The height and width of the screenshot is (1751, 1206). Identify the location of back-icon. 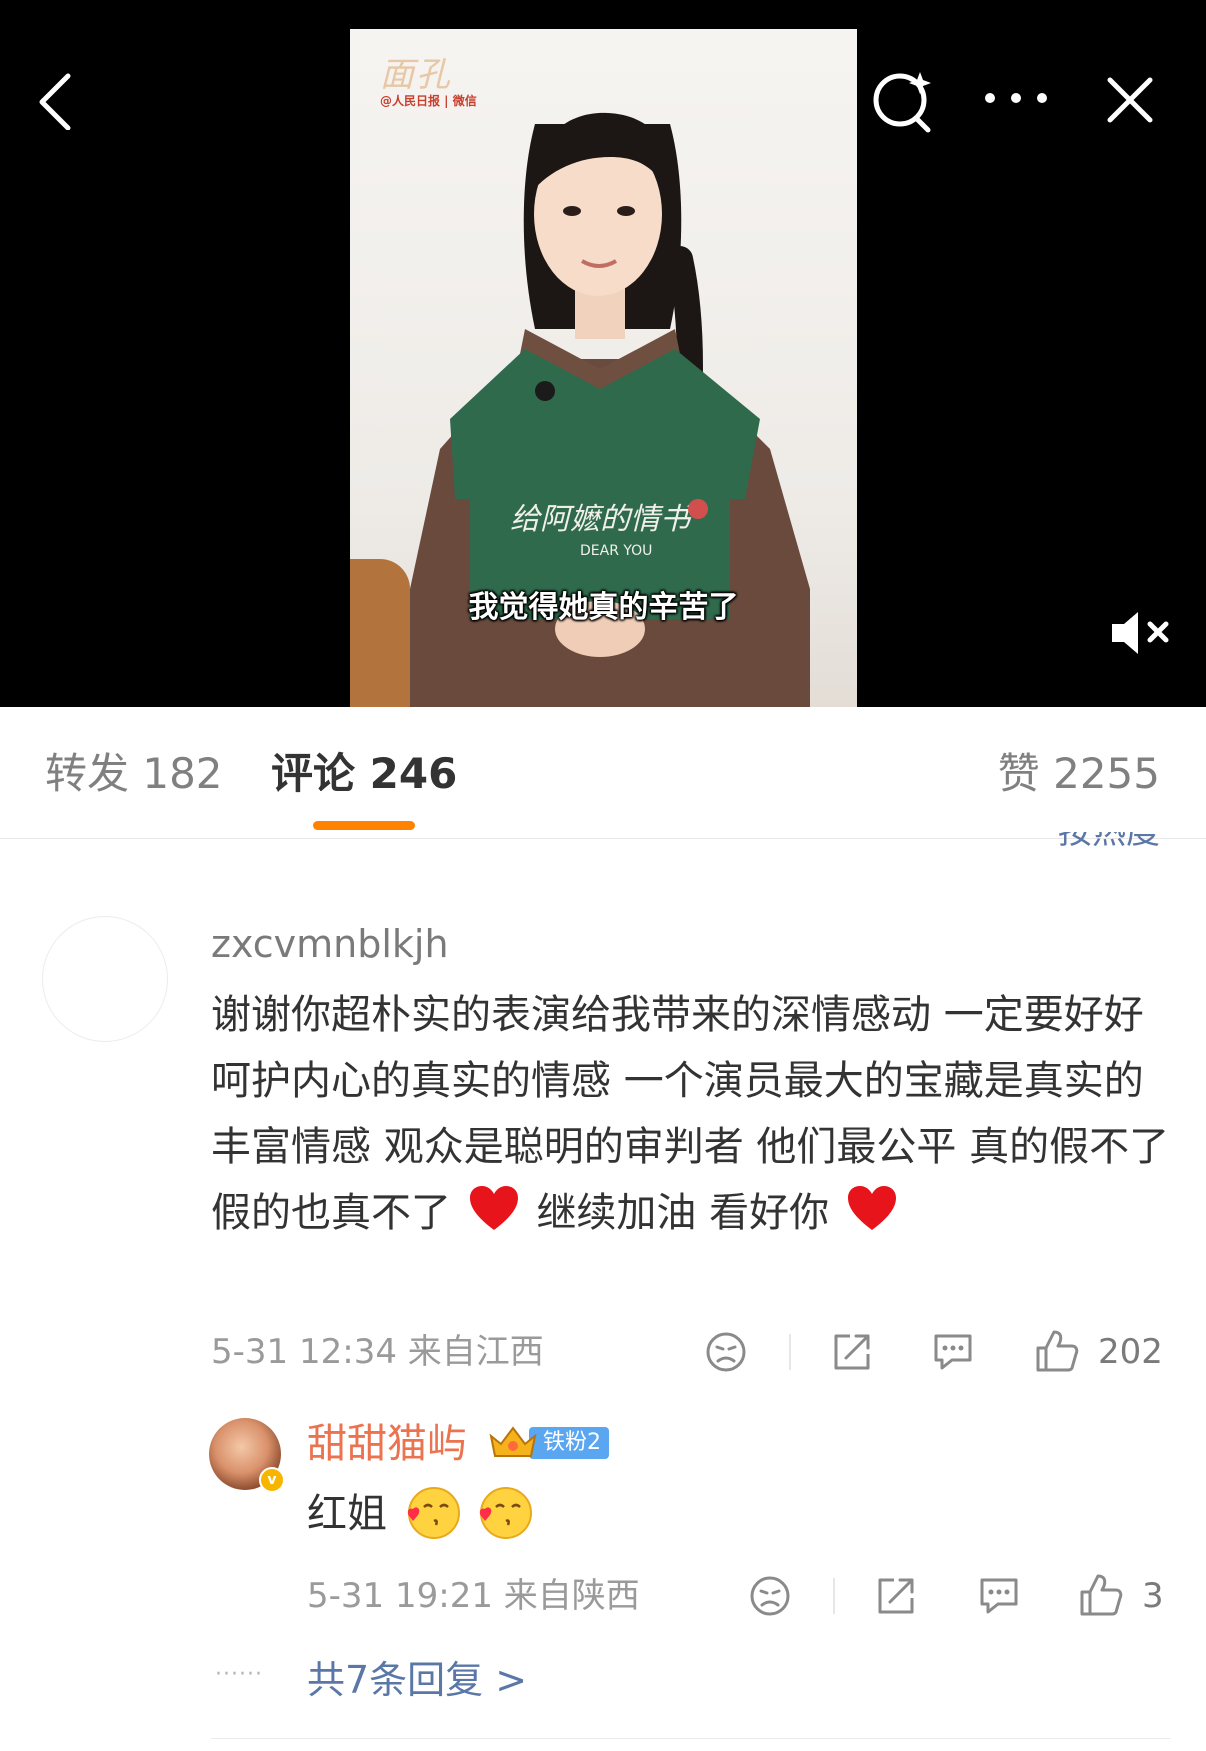
(55, 100).